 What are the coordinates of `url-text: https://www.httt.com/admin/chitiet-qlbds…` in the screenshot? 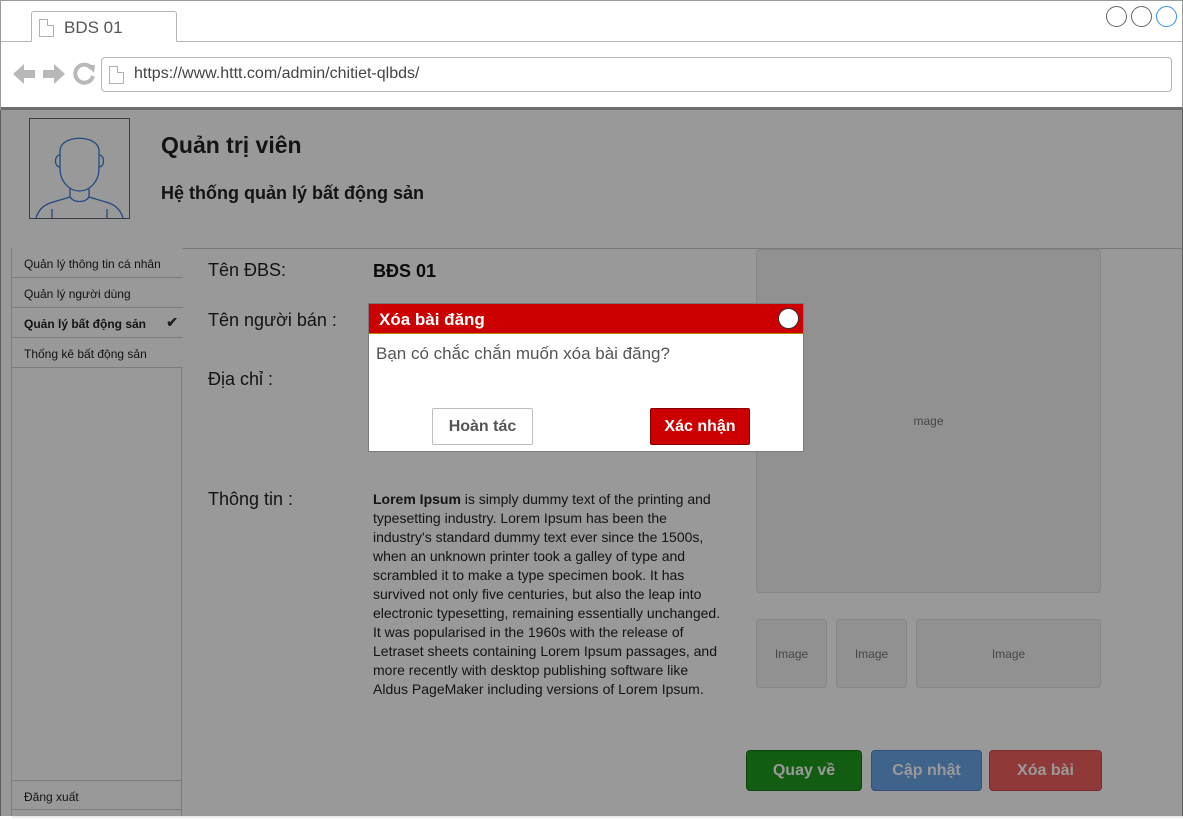 It's located at (277, 73).